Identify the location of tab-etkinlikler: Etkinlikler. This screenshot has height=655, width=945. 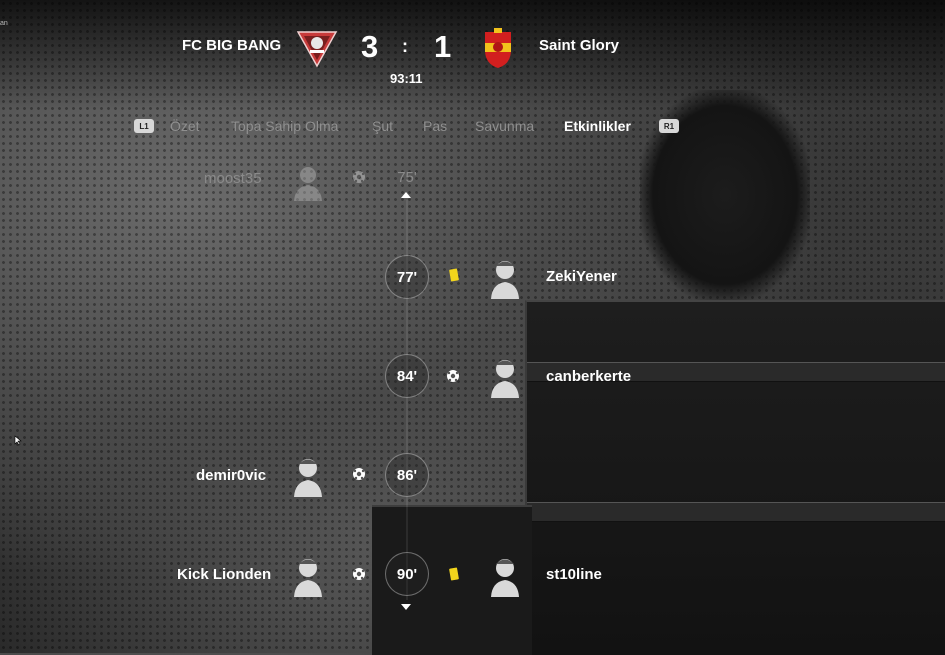
(597, 126).